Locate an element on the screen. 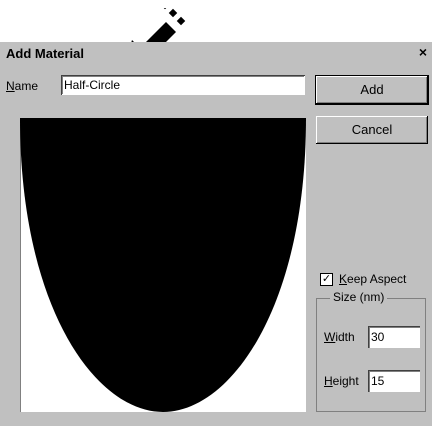 The width and height of the screenshot is (432, 426). width-label: Width is located at coordinates (339, 337).